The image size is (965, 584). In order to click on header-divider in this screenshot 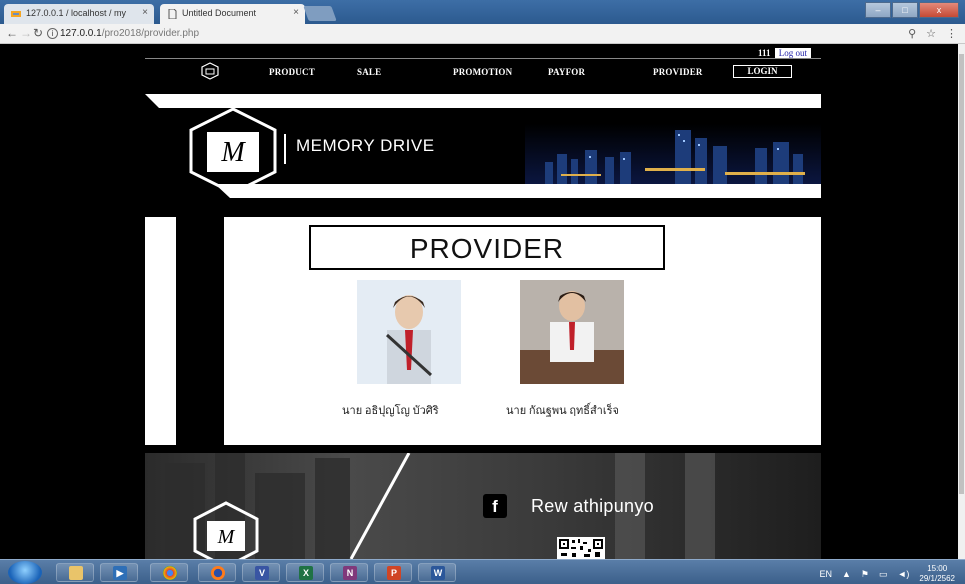, I will do `click(483, 58)`.